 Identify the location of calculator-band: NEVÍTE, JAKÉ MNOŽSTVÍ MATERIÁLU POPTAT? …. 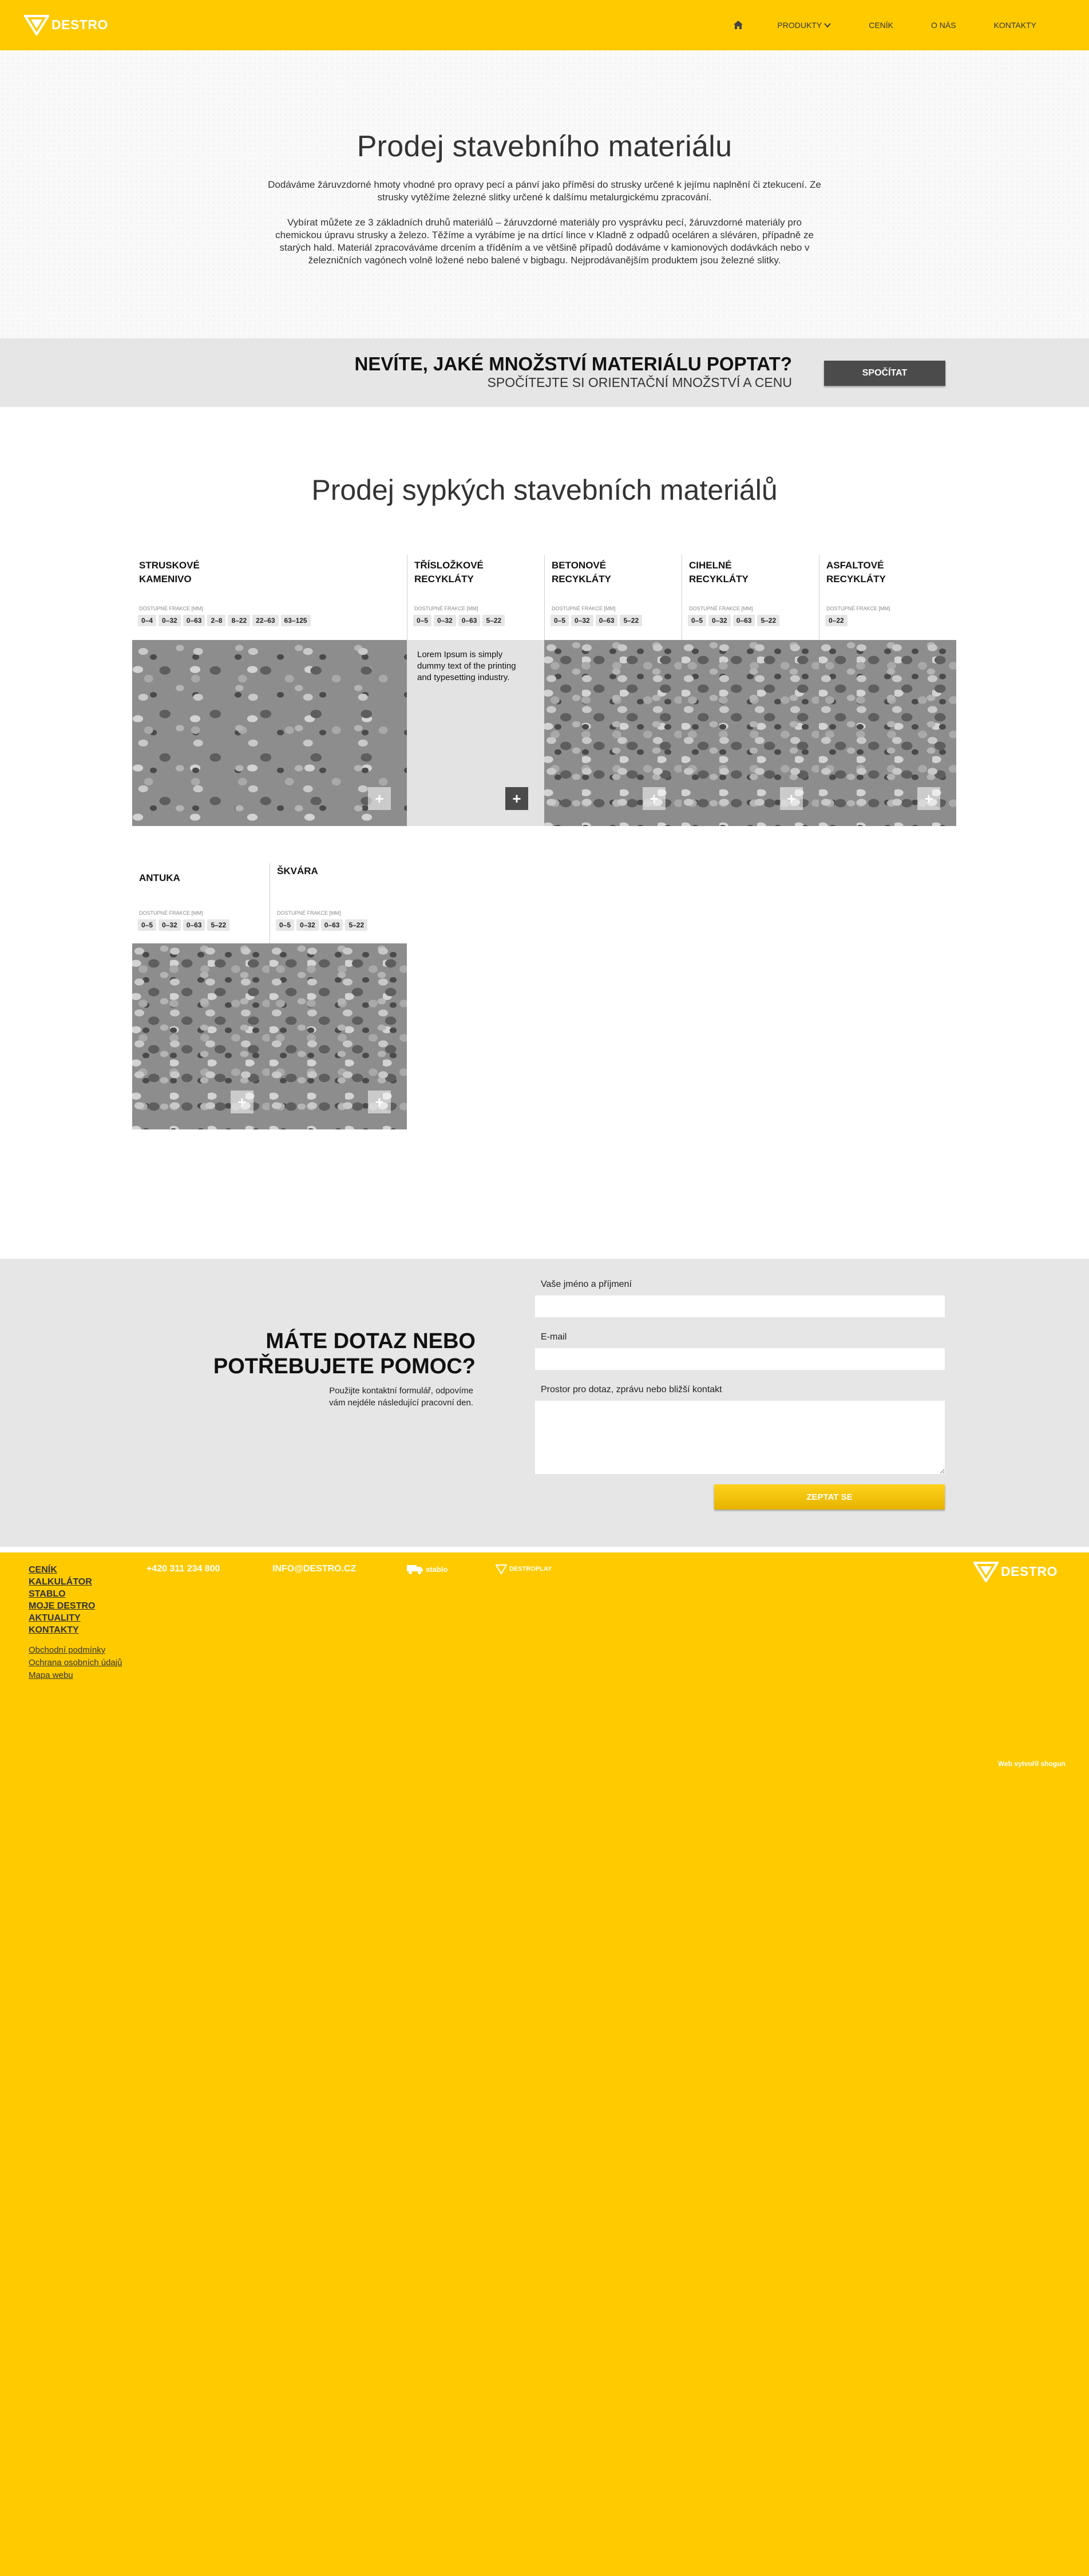
(544, 372).